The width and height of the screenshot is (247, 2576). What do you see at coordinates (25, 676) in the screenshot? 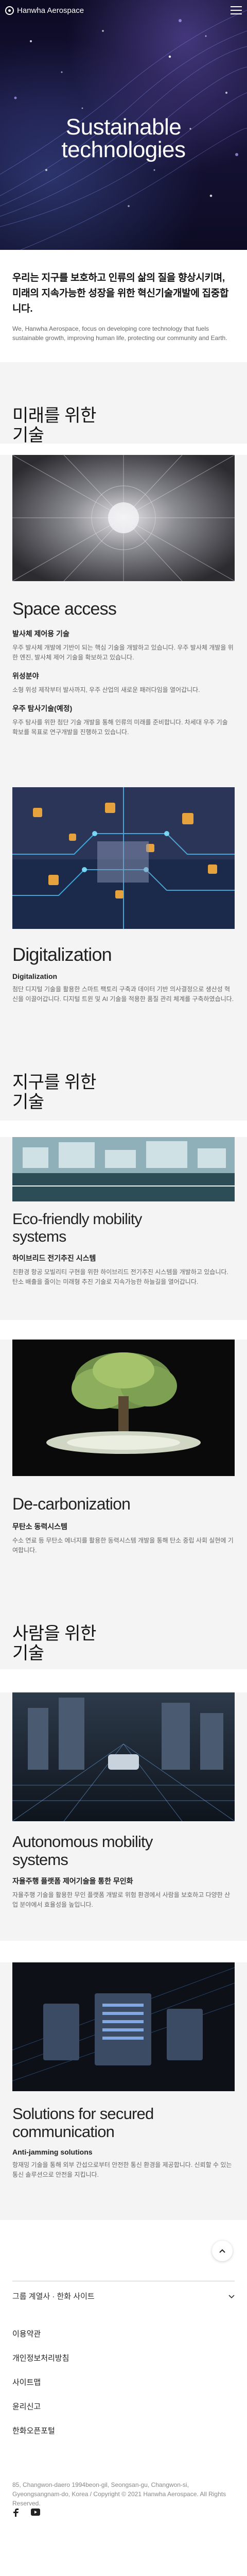
I see `card-item-title: 위성분야` at bounding box center [25, 676].